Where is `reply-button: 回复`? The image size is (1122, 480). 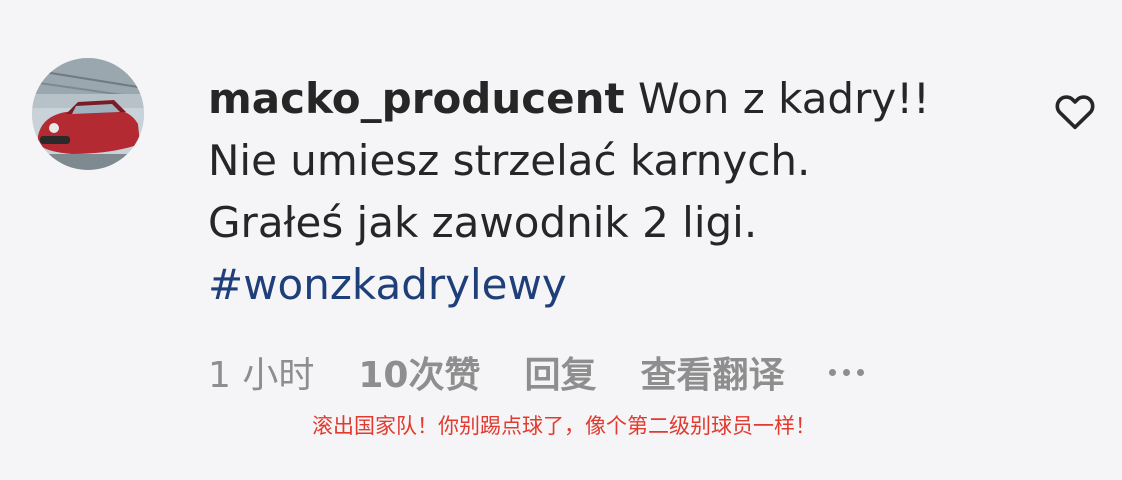 reply-button: 回复 is located at coordinates (560, 372).